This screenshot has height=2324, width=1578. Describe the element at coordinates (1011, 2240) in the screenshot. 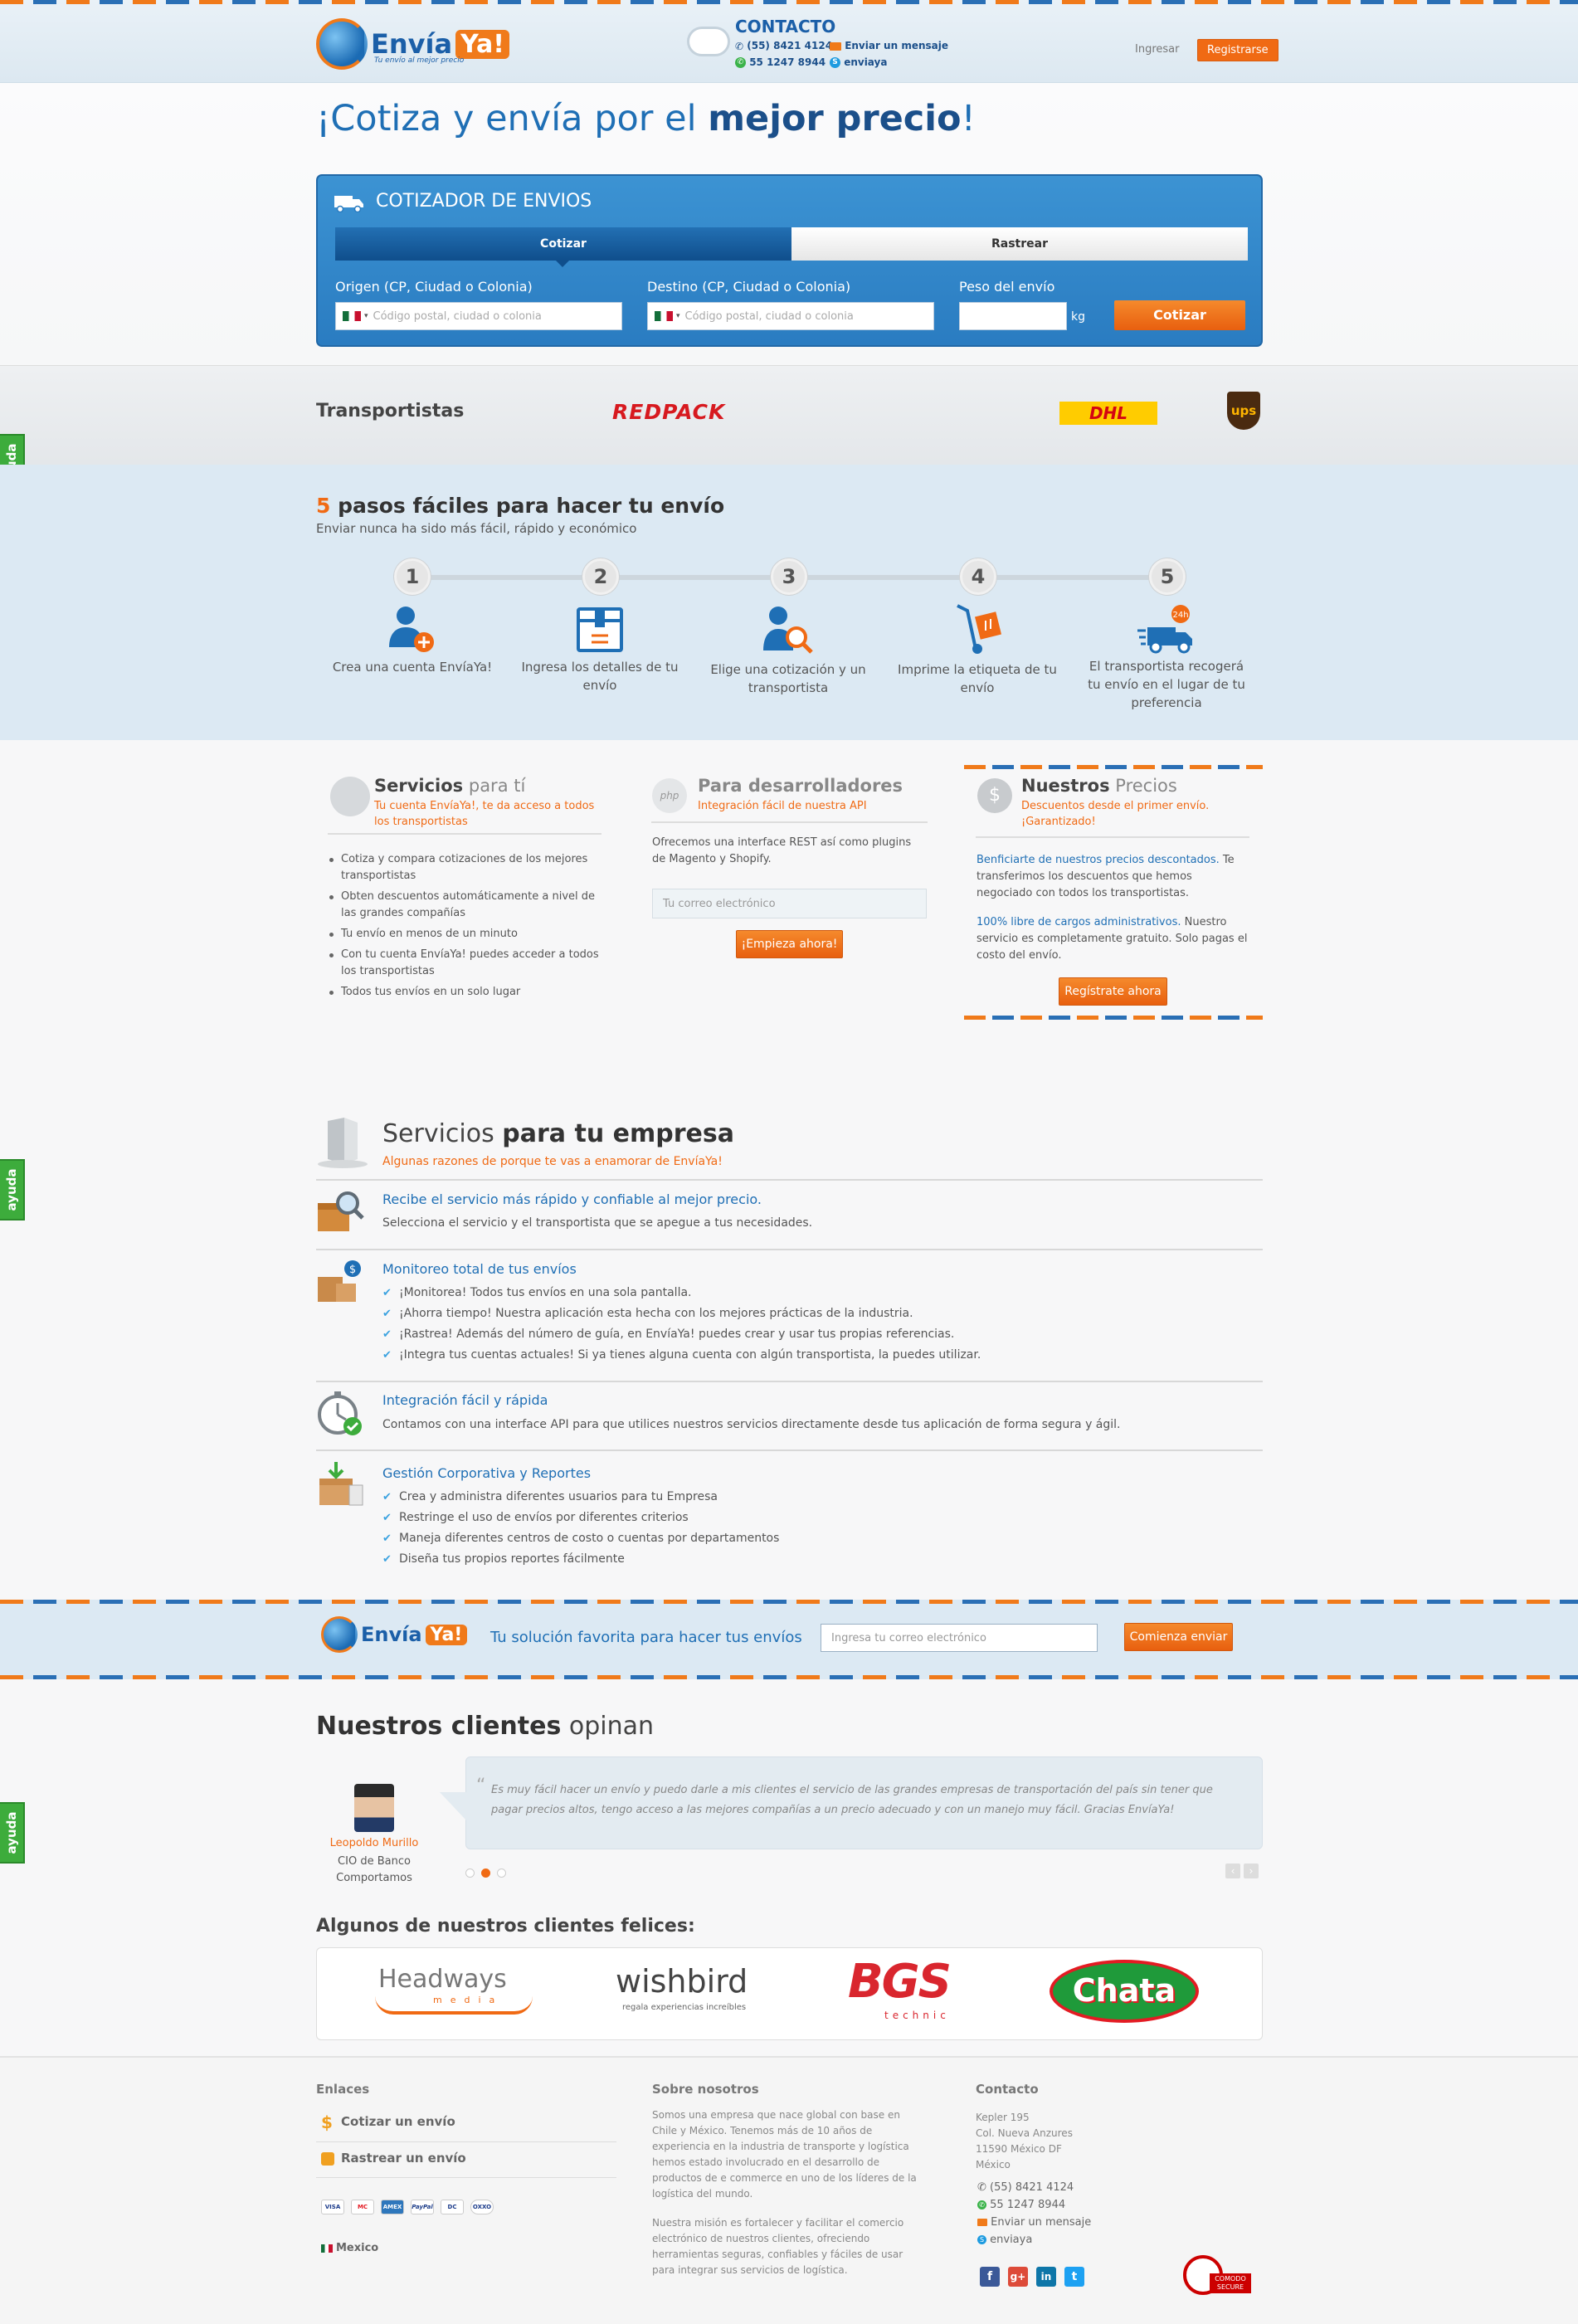

I see `footer-skype-name: enviaya` at that location.